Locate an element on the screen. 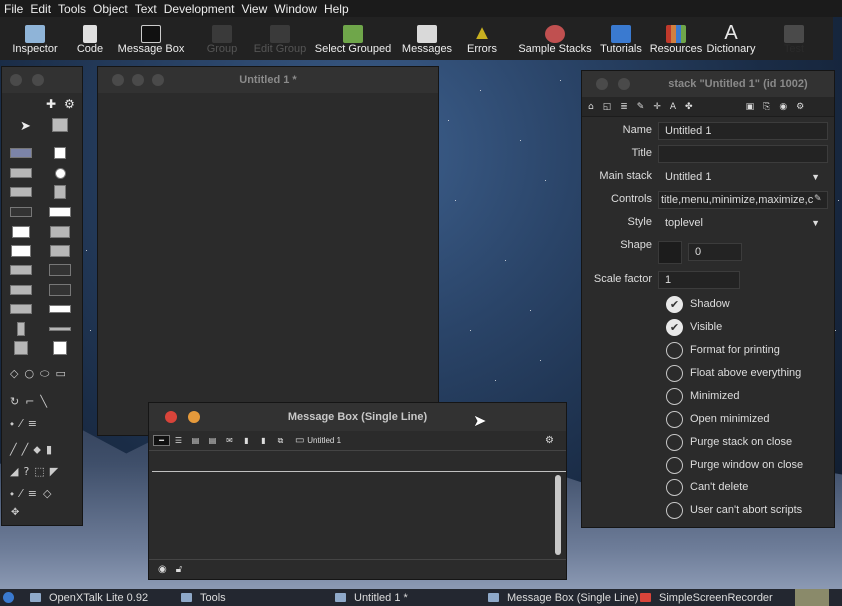  inspector-gear-icon: ⚙ is located at coordinates (800, 107).